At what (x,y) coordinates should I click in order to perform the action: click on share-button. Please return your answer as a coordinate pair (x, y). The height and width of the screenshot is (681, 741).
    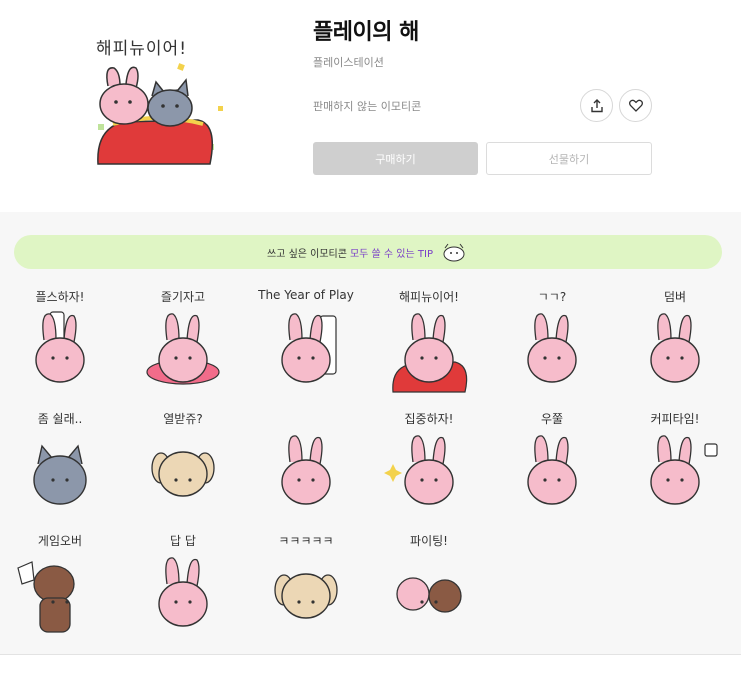
    Looking at the image, I should click on (596, 105).